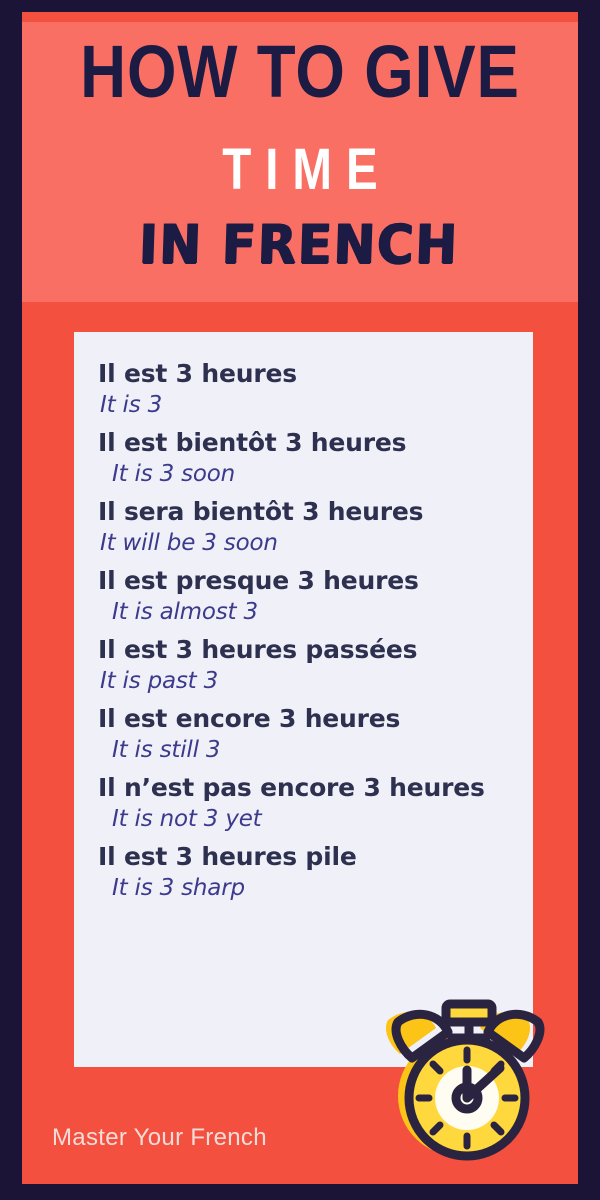 This screenshot has height=1200, width=600. Describe the element at coordinates (249, 718) in the screenshot. I see `phrase-french: Il est encore 3 heures` at that location.